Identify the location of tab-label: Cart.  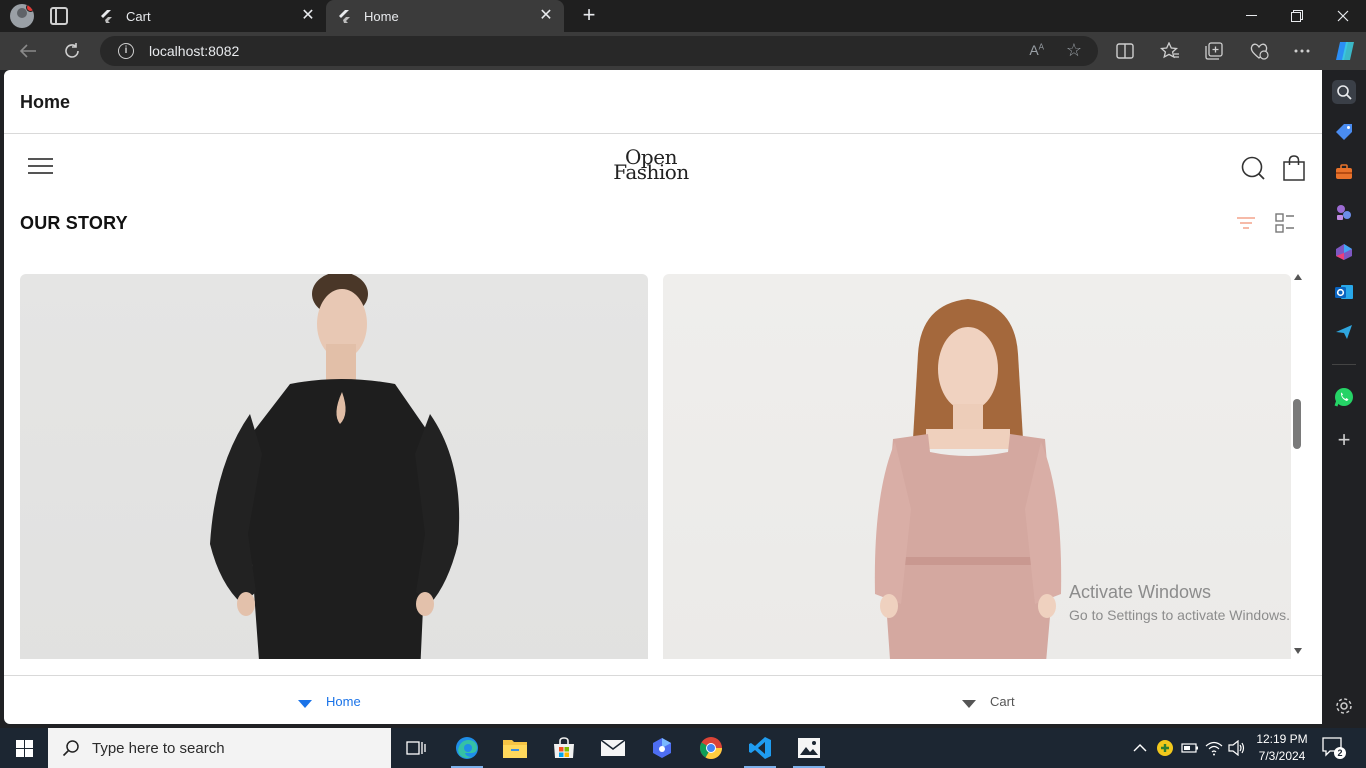
(138, 16).